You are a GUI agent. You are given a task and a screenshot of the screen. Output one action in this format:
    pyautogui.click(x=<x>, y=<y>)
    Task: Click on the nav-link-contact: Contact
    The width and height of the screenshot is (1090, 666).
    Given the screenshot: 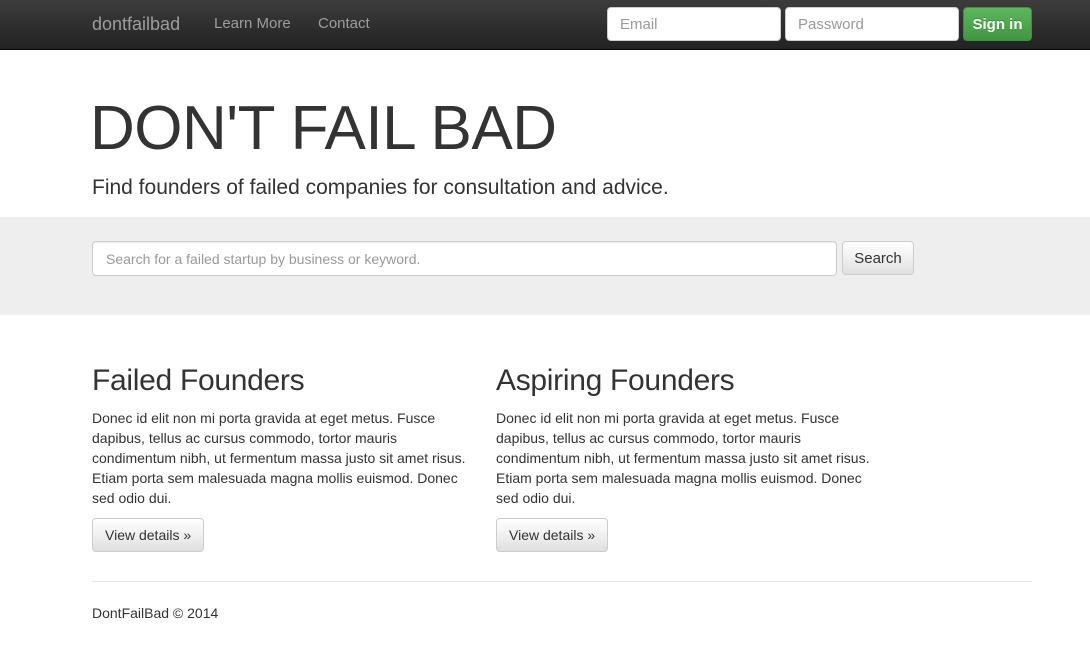 What is the action you would take?
    pyautogui.click(x=344, y=24)
    